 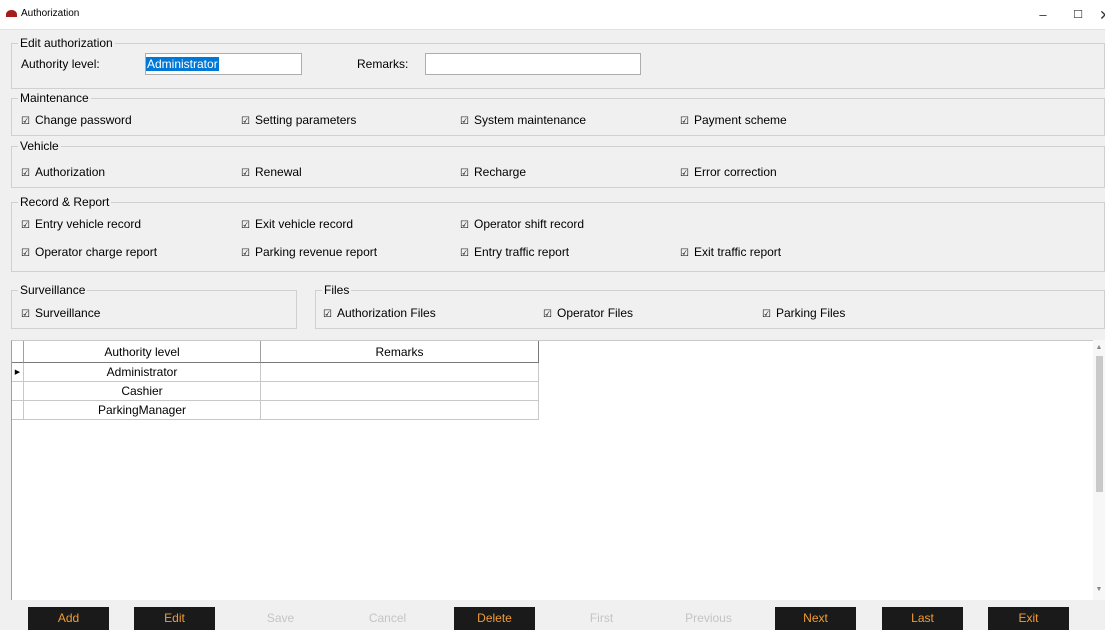 What do you see at coordinates (39, 146) in the screenshot?
I see `group-title: Vehicle` at bounding box center [39, 146].